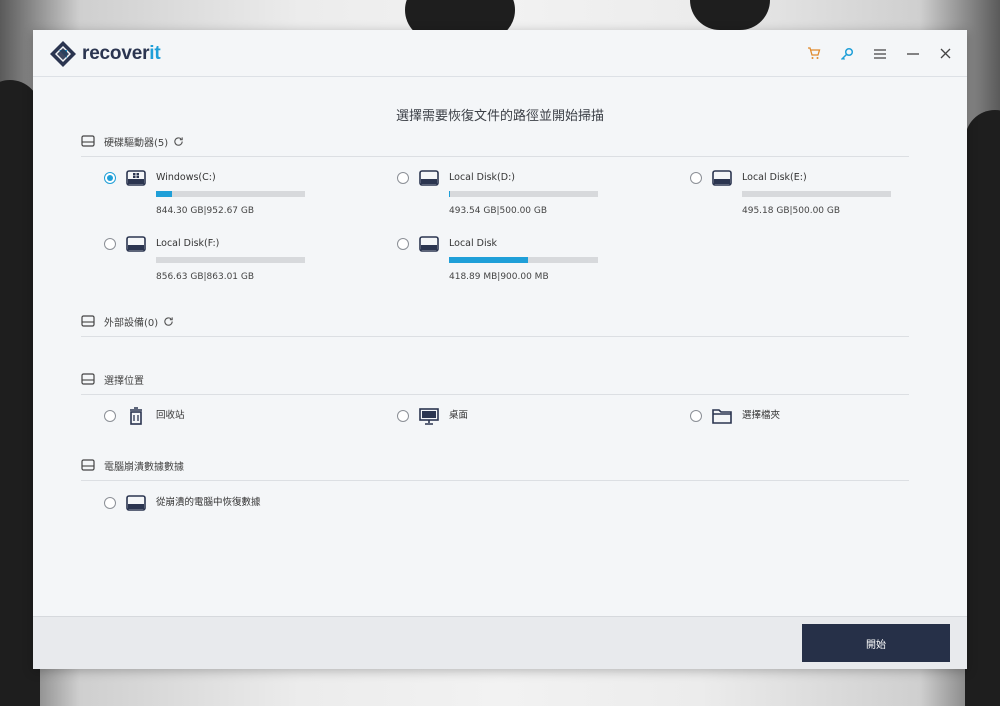 This screenshot has height=706, width=1000. I want to click on external-devices-header: 外部設備(0), so click(495, 324).